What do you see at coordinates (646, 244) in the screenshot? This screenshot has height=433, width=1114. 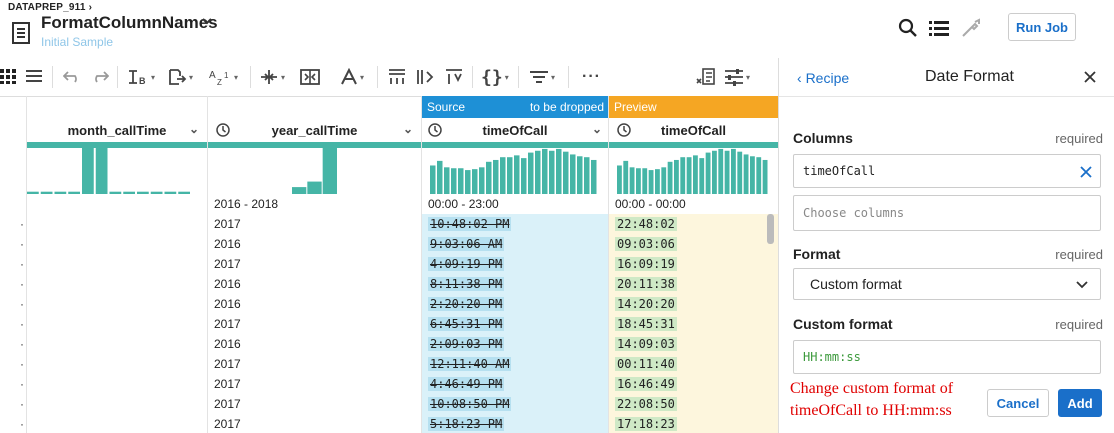 I see `preview-time-value: 09:03:06` at bounding box center [646, 244].